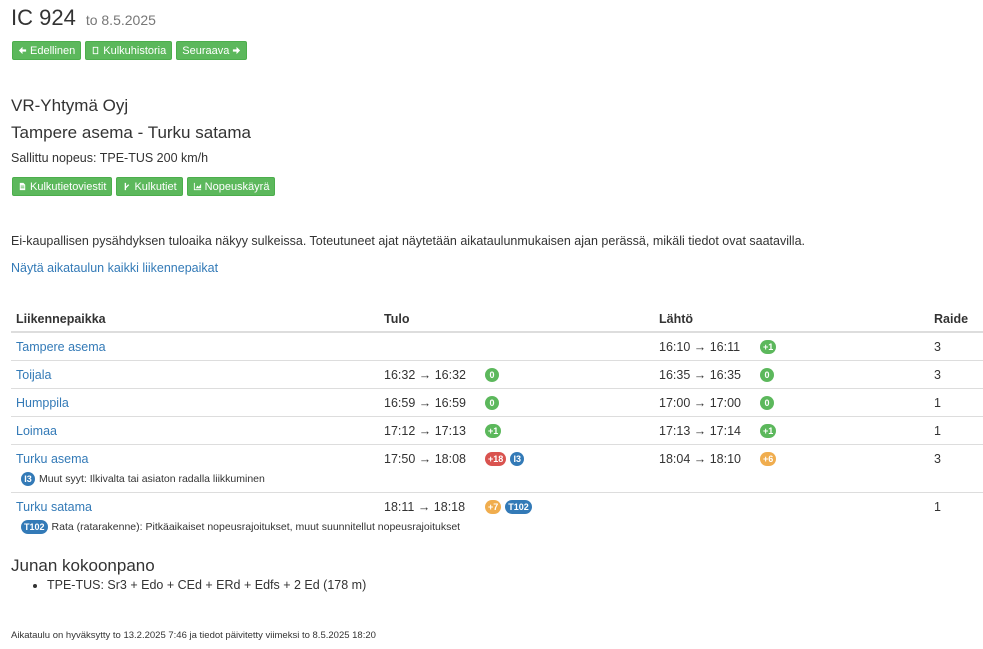  Describe the element at coordinates (700, 346) in the screenshot. I see `cell-departure-time: 16:10 → 16:11` at that location.